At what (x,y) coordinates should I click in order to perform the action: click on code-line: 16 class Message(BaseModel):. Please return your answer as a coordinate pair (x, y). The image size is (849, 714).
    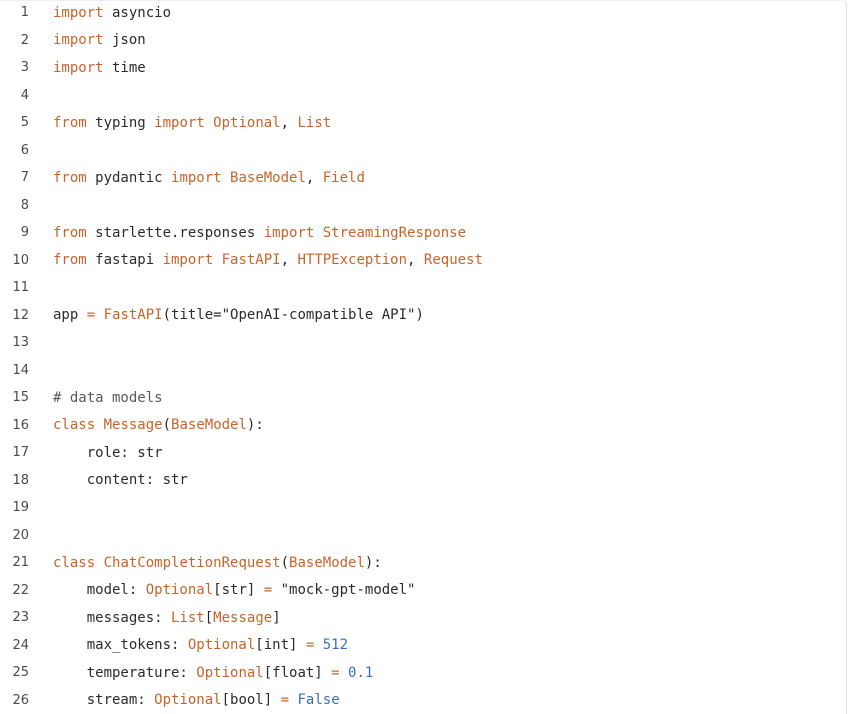
    Looking at the image, I should click on (423, 426).